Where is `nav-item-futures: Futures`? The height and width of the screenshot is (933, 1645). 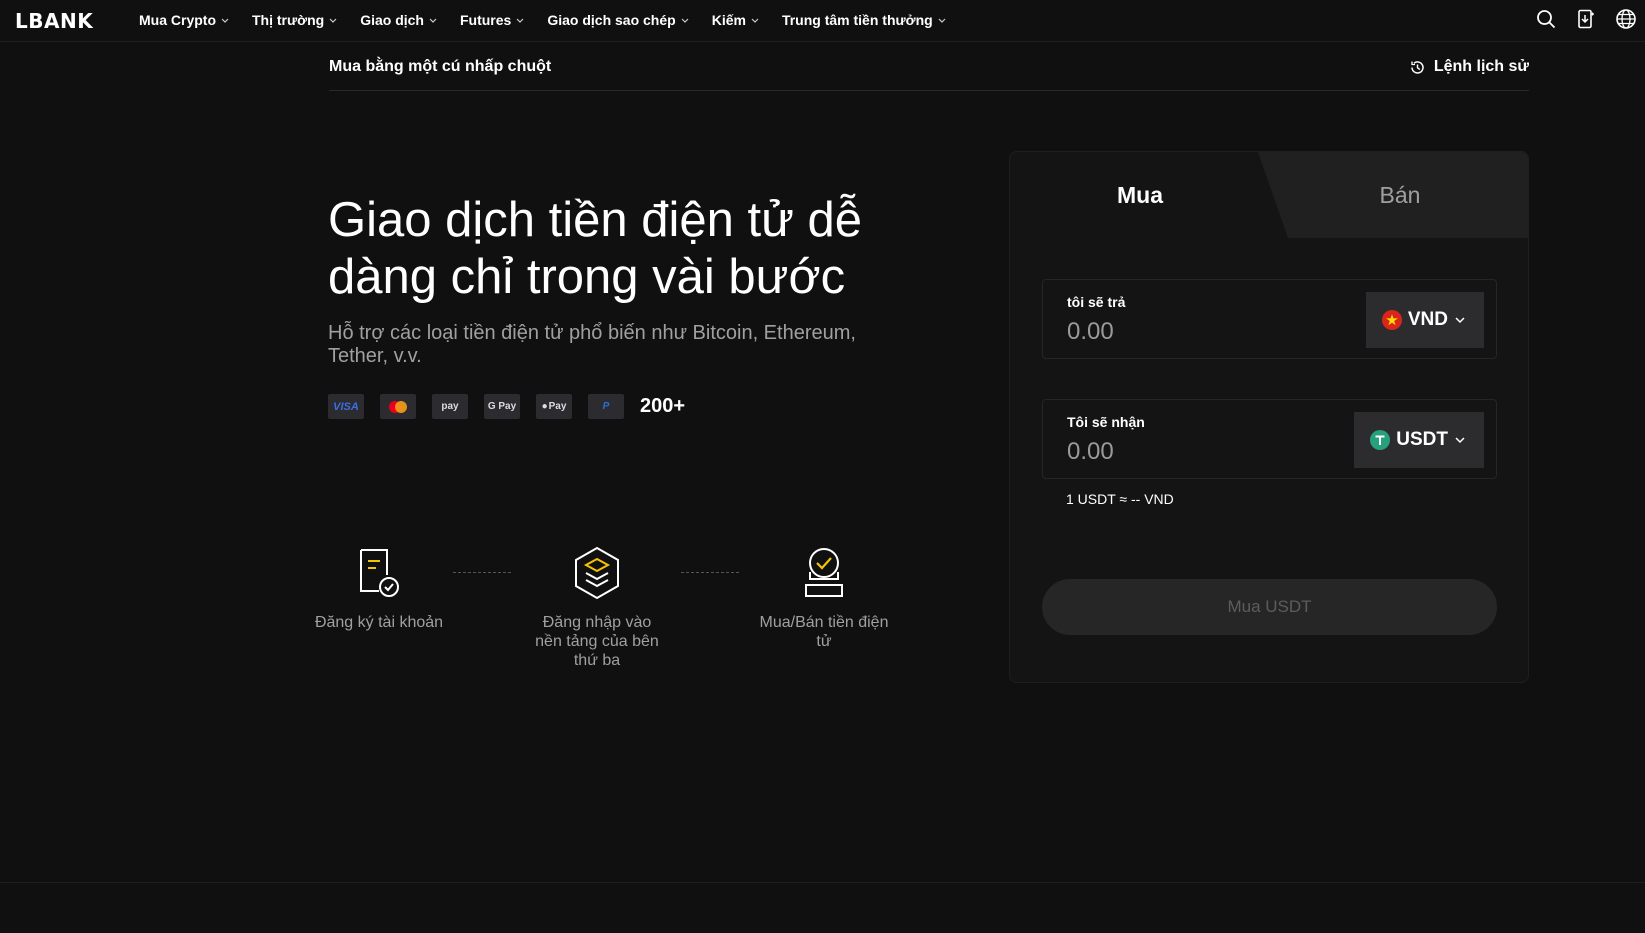 nav-item-futures: Futures is located at coordinates (492, 20).